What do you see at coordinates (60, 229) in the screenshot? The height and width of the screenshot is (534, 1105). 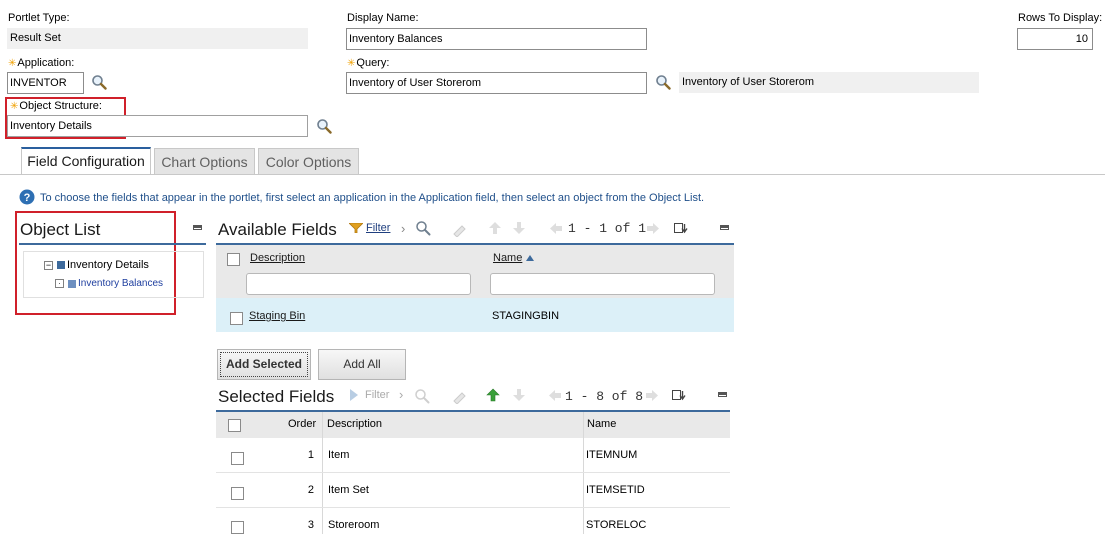 I see `object-list-title: Object List` at bounding box center [60, 229].